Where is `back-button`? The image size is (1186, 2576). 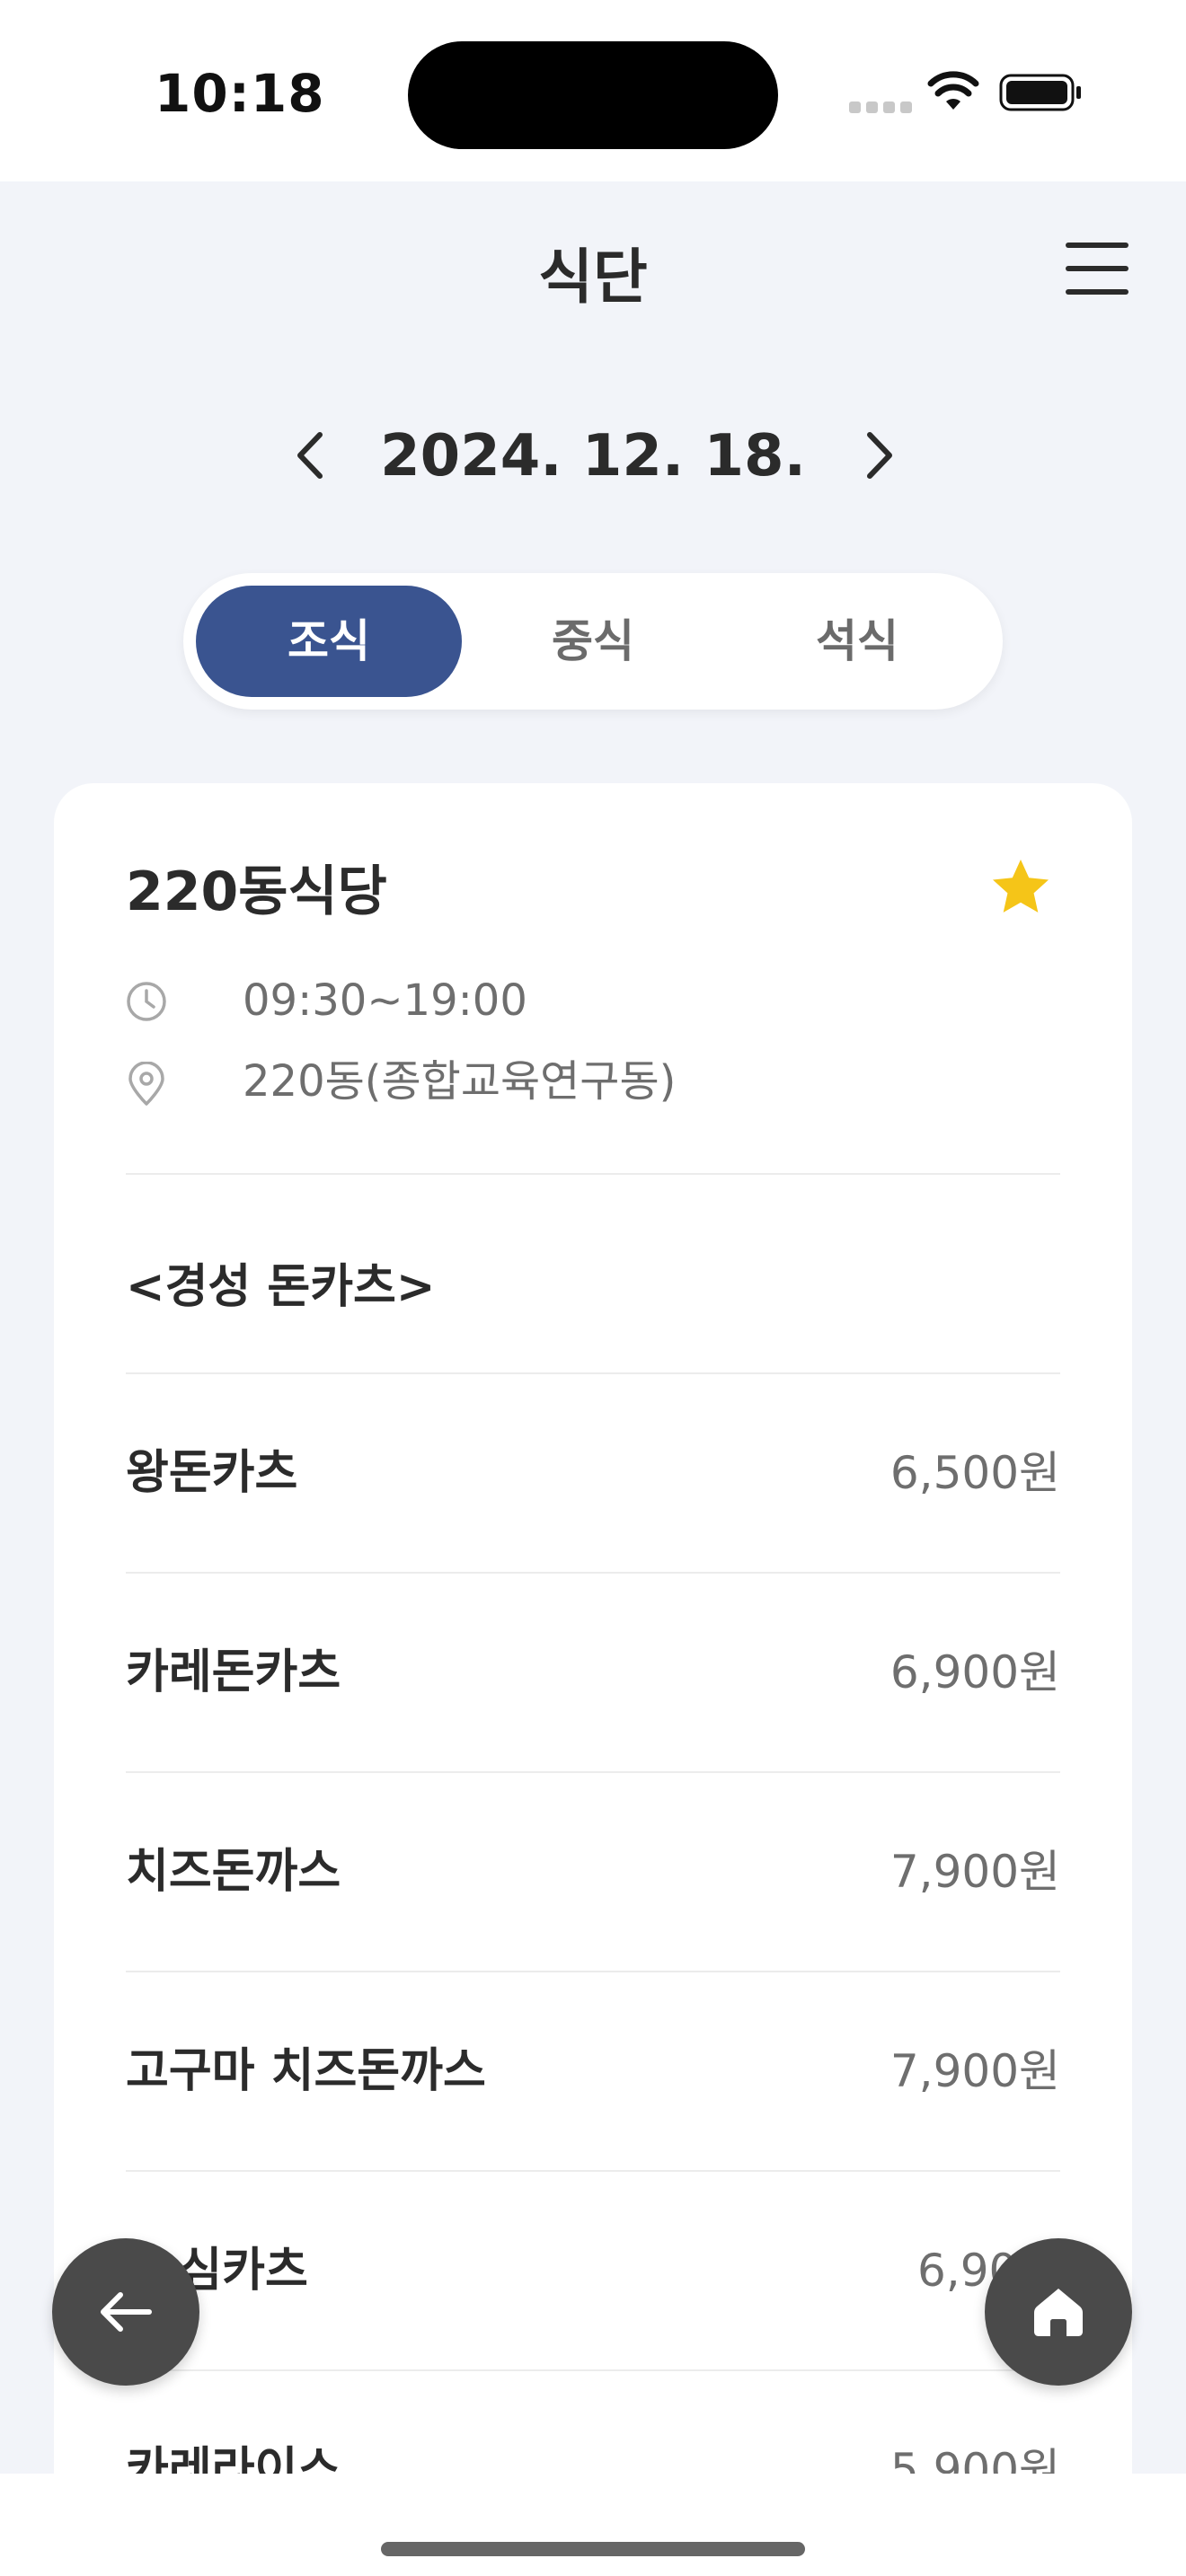 back-button is located at coordinates (125, 2312).